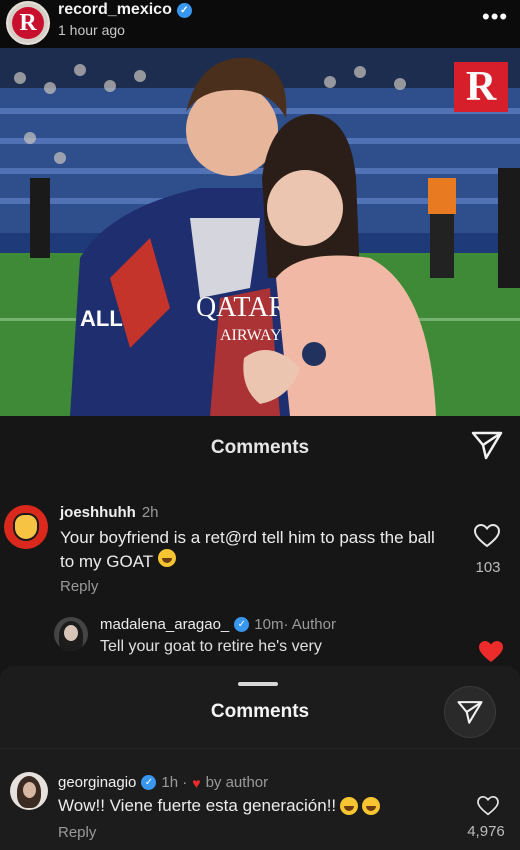 The width and height of the screenshot is (520, 850). I want to click on sheet-divider, so click(260, 748).